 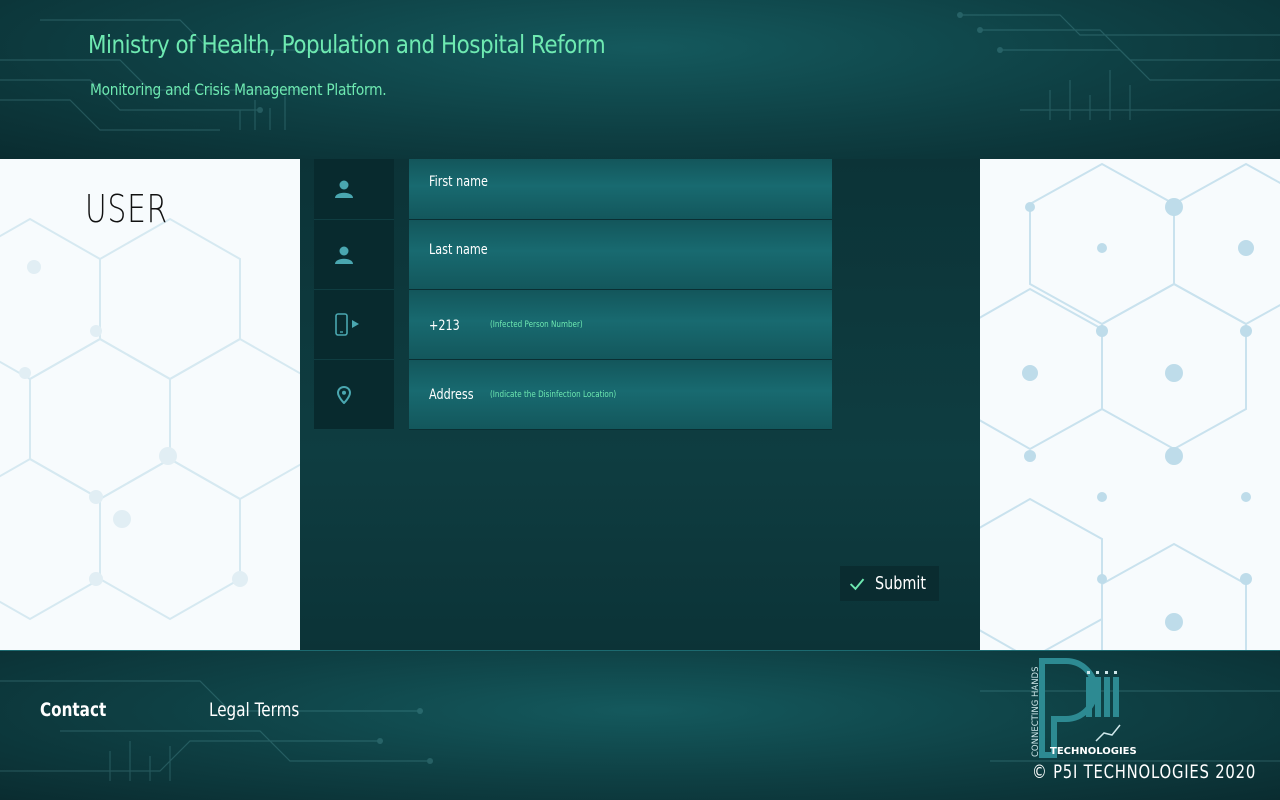 What do you see at coordinates (857, 584) in the screenshot?
I see `checkmark-icon` at bounding box center [857, 584].